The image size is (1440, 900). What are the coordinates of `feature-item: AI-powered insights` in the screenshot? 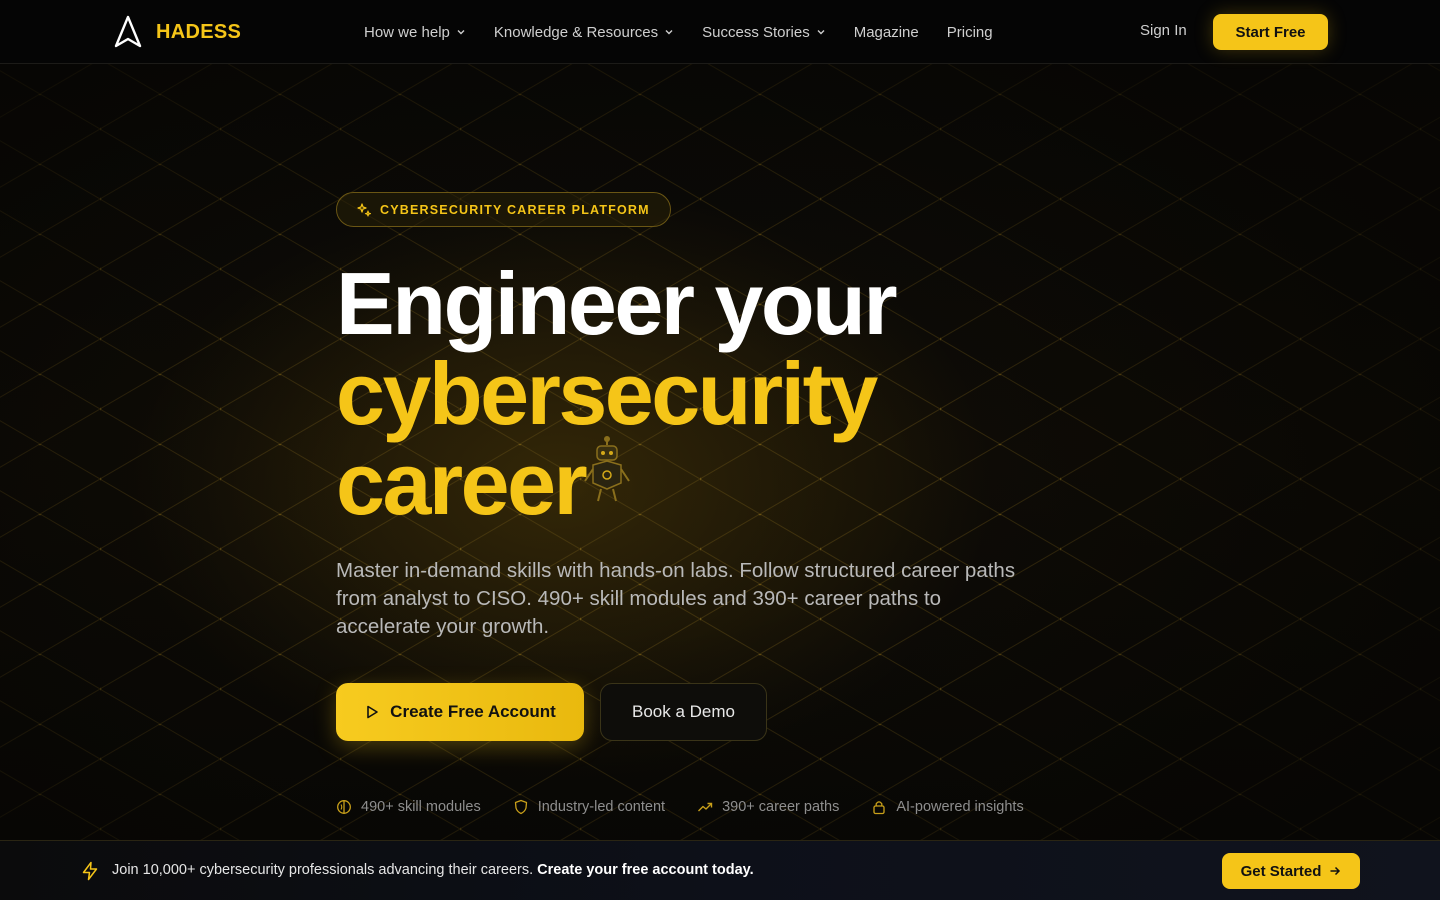 It's located at (947, 806).